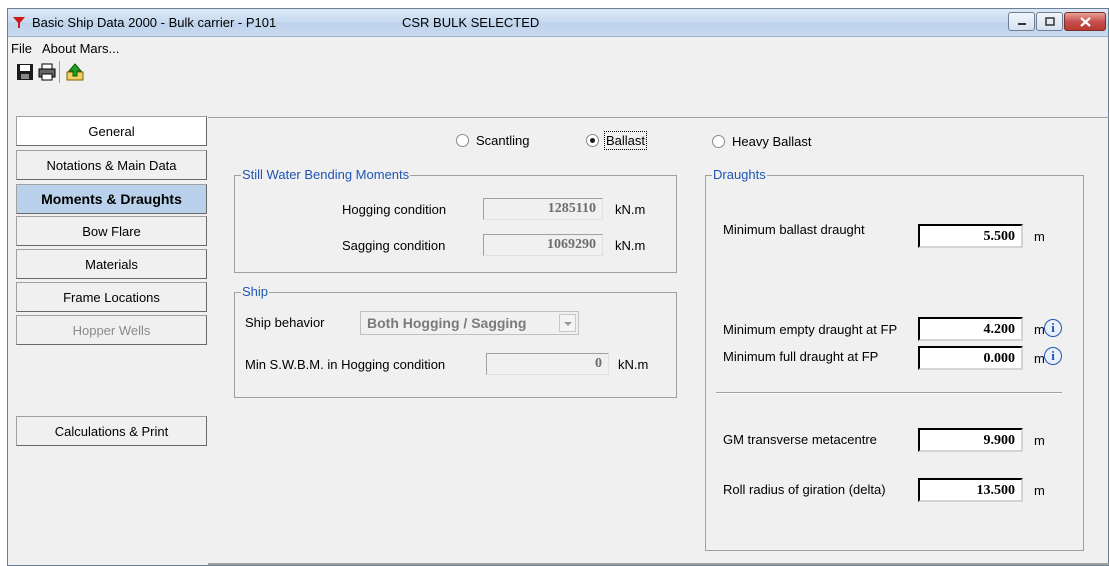  Describe the element at coordinates (503, 140) in the screenshot. I see `radio-scantling-label: Scantling` at that location.